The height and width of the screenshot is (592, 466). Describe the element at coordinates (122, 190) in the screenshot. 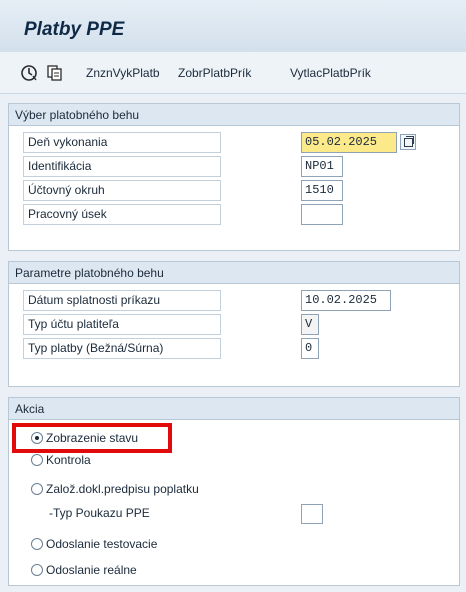

I see `company-code-label: Účtovný okruh` at that location.